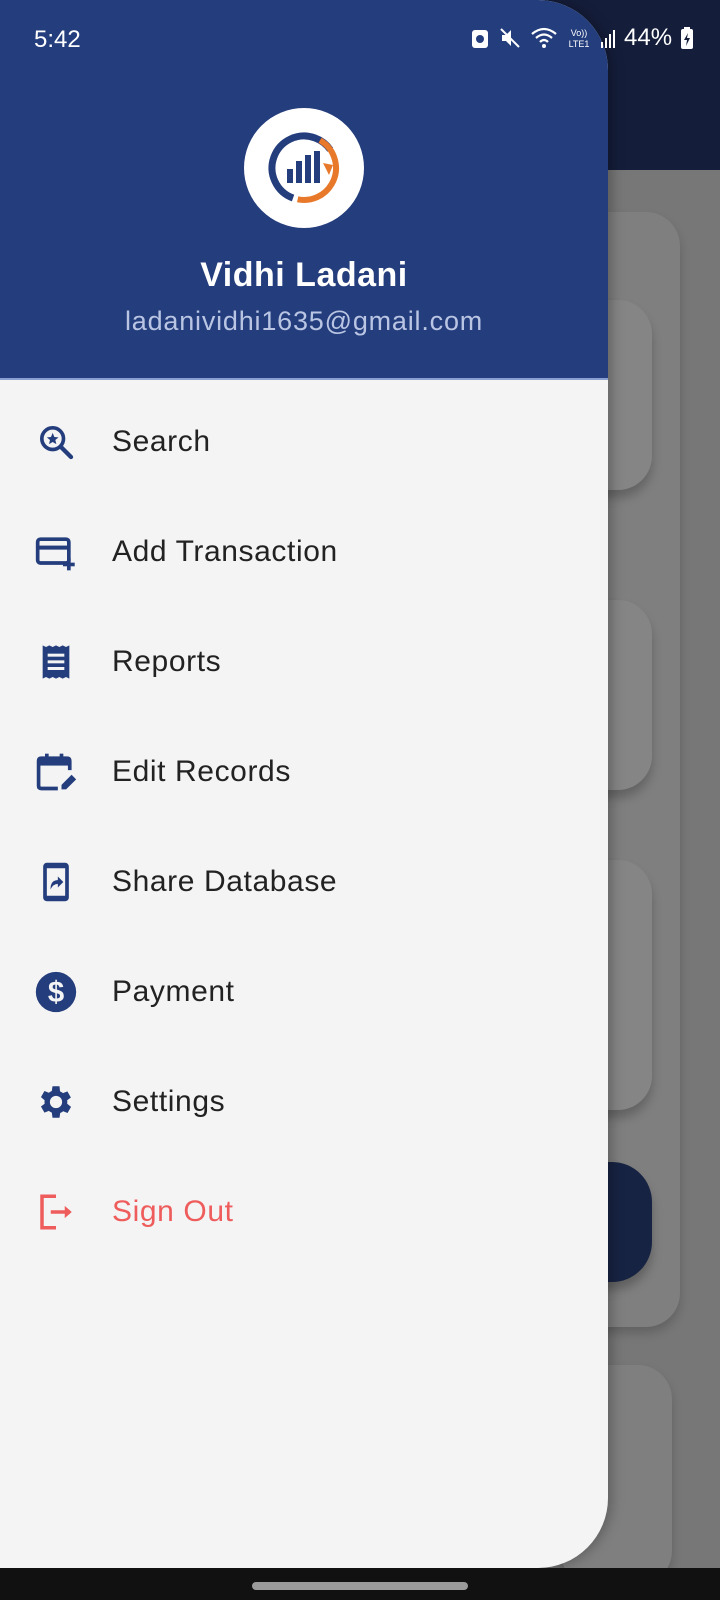 The image size is (720, 1600). I want to click on screen-record-icon, so click(480, 39).